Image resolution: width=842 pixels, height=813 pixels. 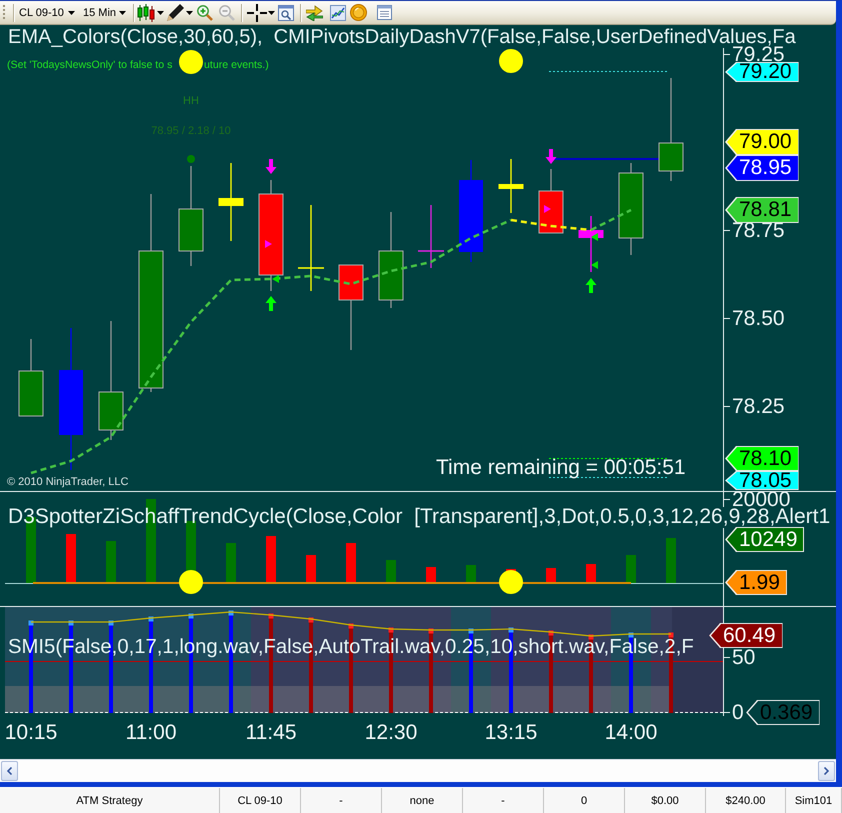 I want to click on chevron-right-icon, so click(x=826, y=771).